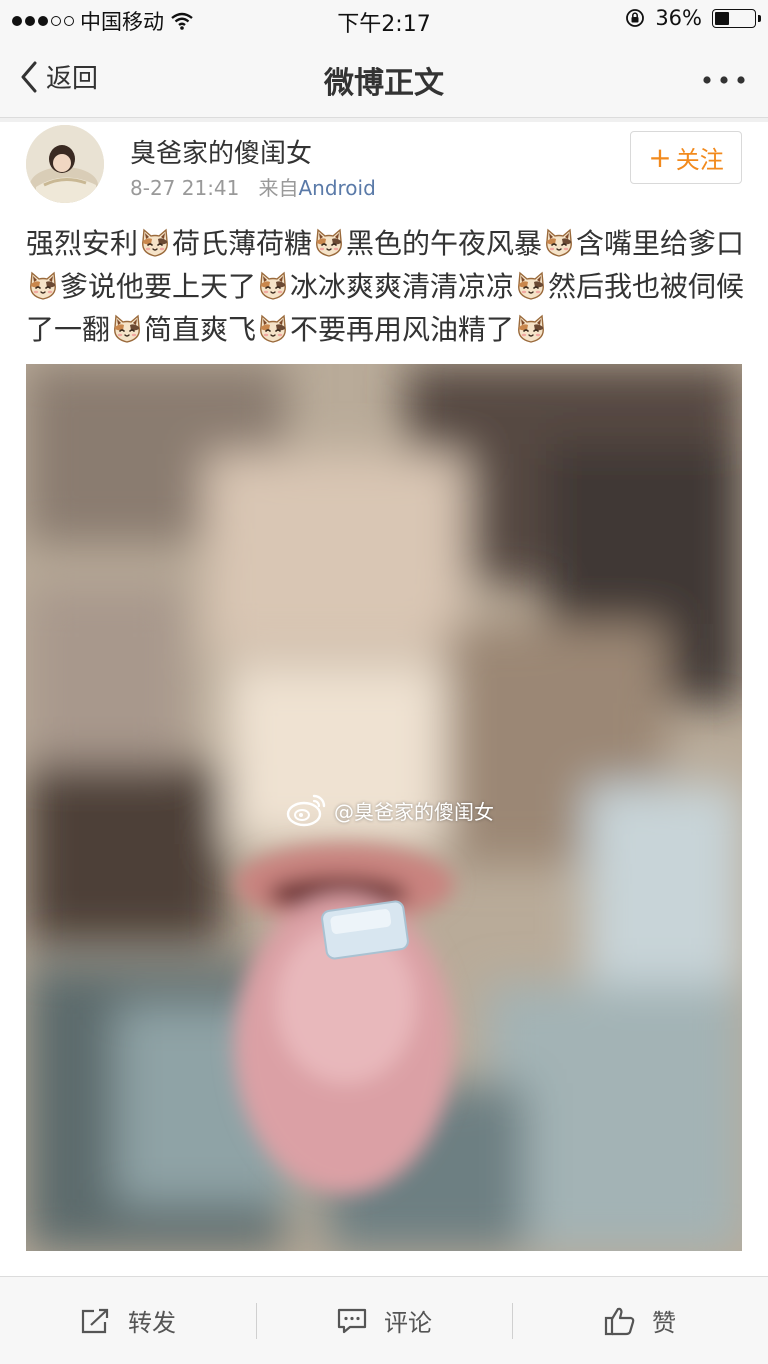 The image size is (768, 1364). Describe the element at coordinates (414, 811) in the screenshot. I see `watermark-text: @臭爸家的傻闺女` at that location.